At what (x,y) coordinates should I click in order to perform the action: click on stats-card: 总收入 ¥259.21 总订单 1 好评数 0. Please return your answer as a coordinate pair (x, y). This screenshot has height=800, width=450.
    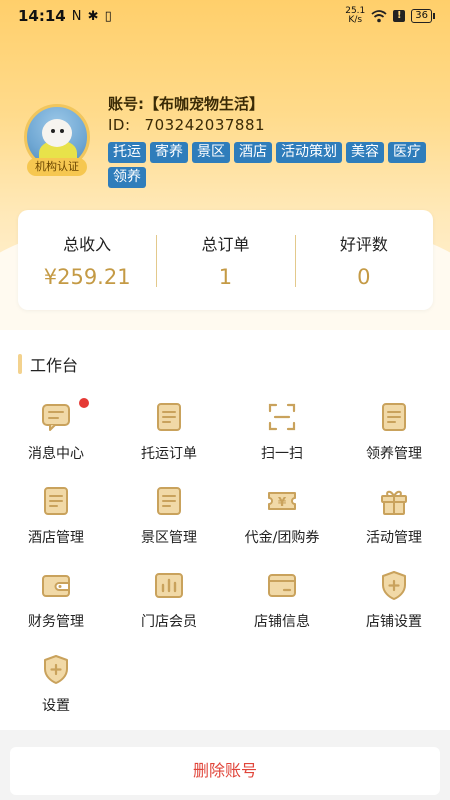
    Looking at the image, I should click on (225, 260).